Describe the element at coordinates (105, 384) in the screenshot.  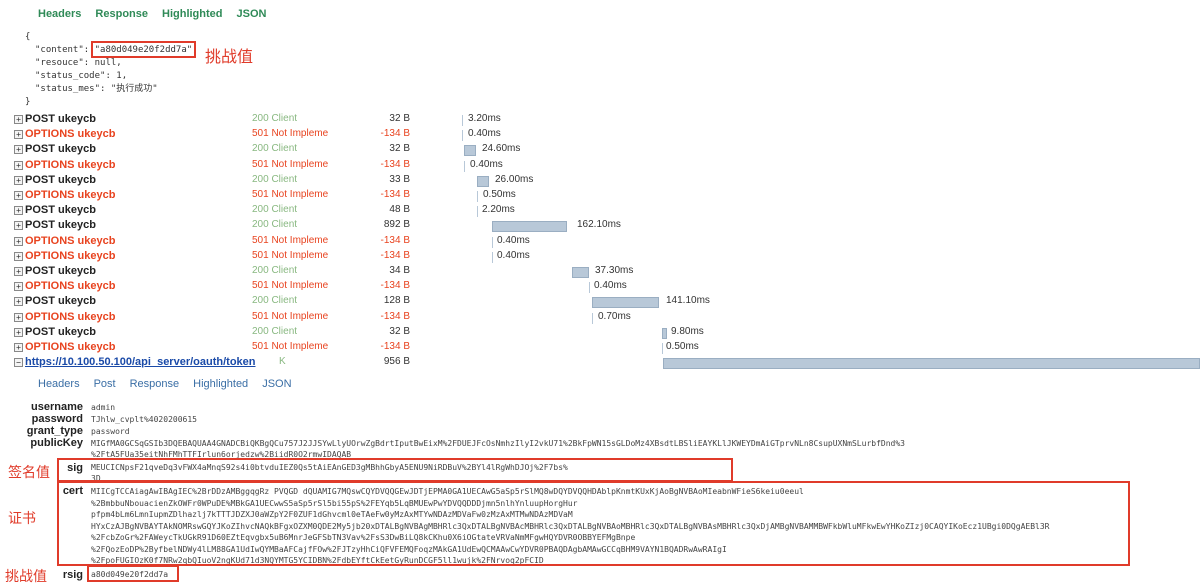
I see `tab-post: Post` at that location.